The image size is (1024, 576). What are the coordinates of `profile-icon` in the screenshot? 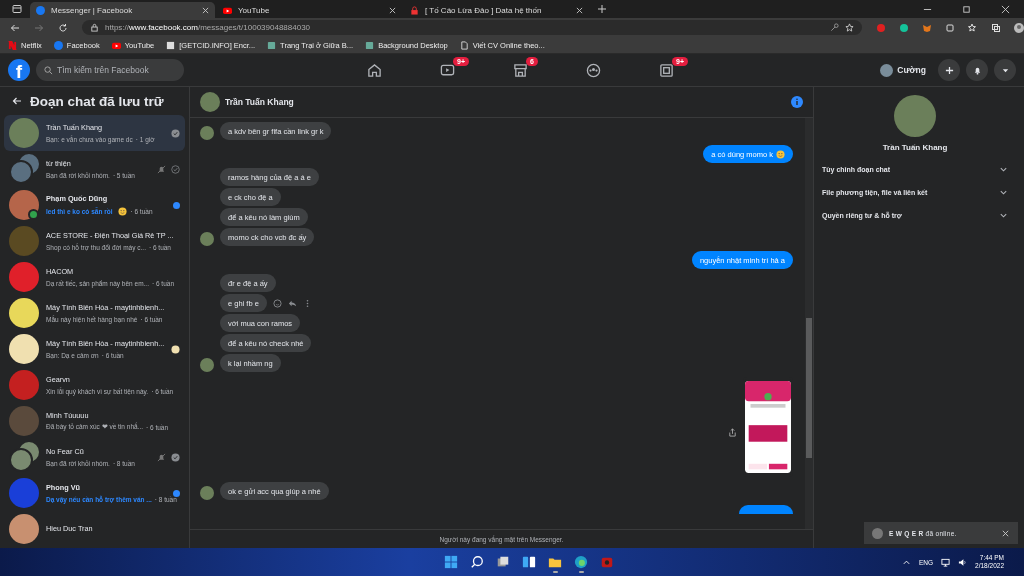 It's located at (1019, 27).